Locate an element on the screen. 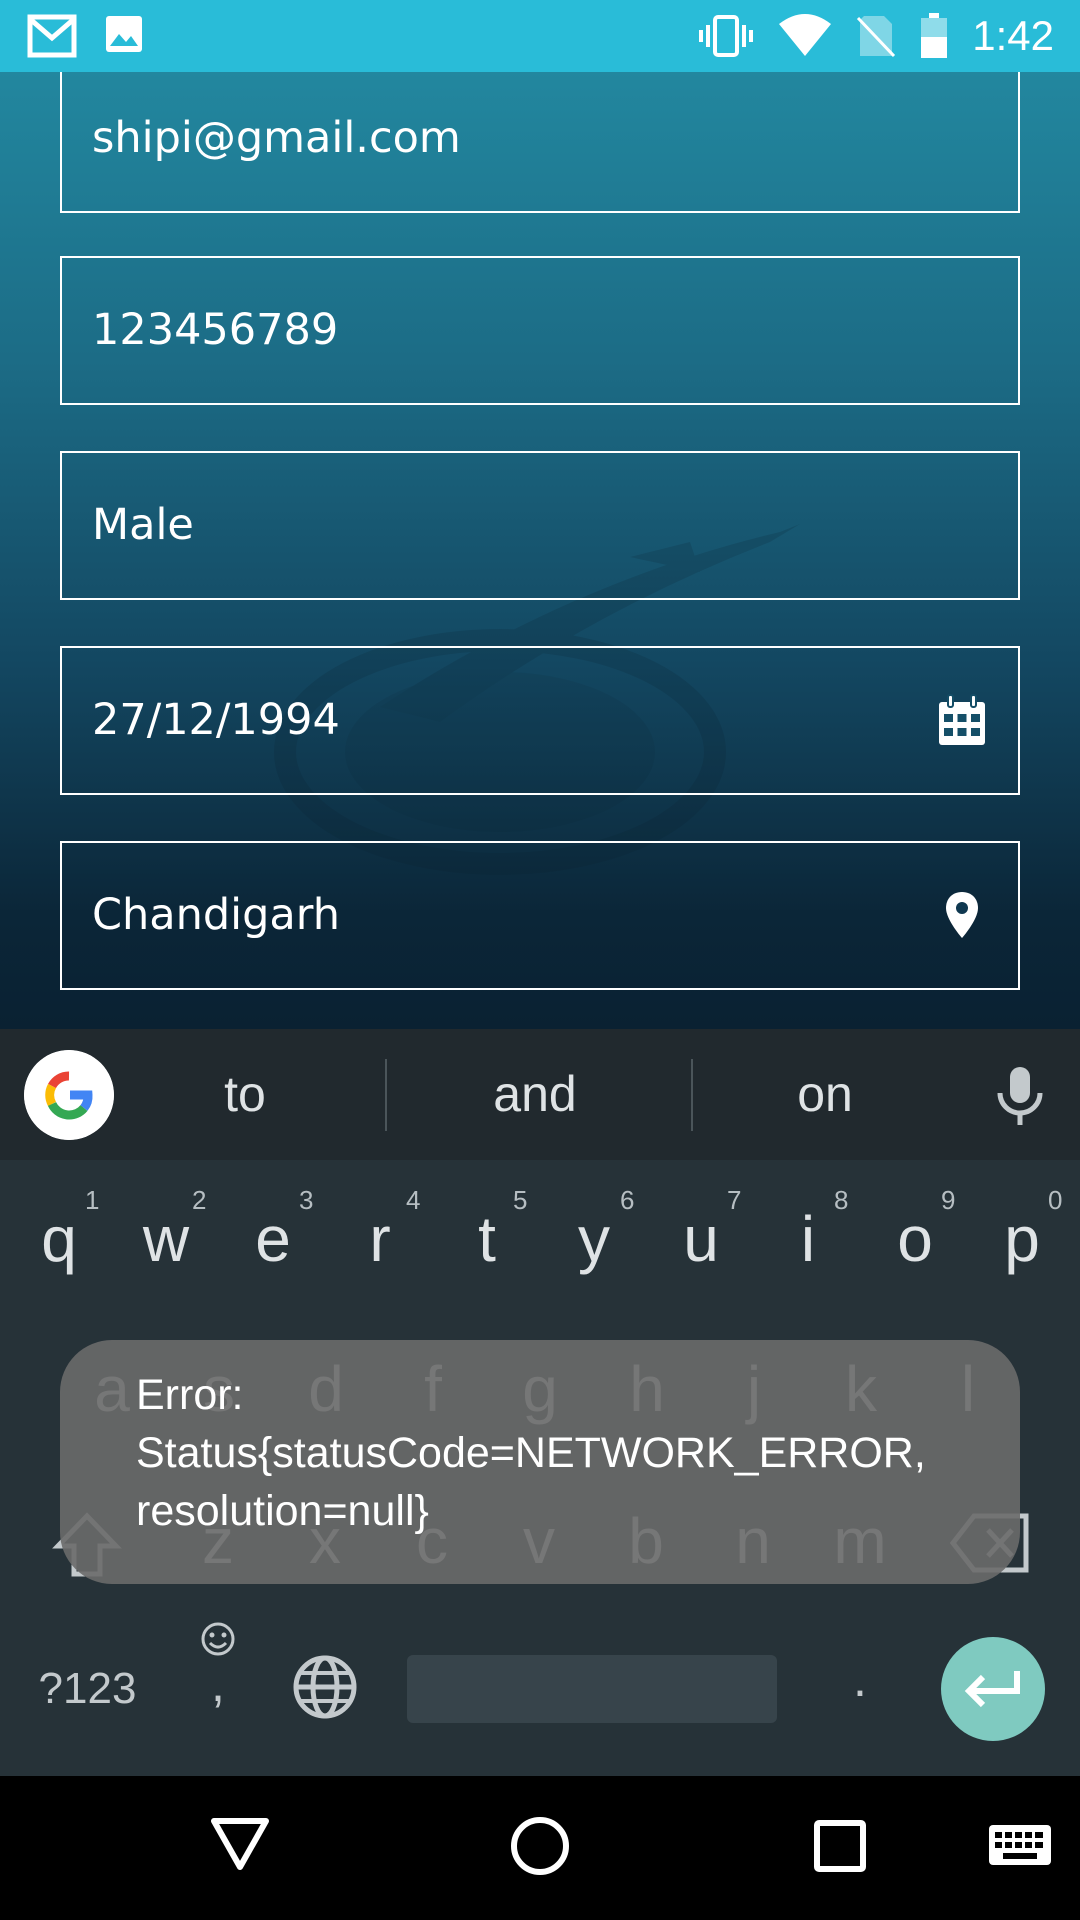  emoji-comma-key: , is located at coordinates (218, 1669).